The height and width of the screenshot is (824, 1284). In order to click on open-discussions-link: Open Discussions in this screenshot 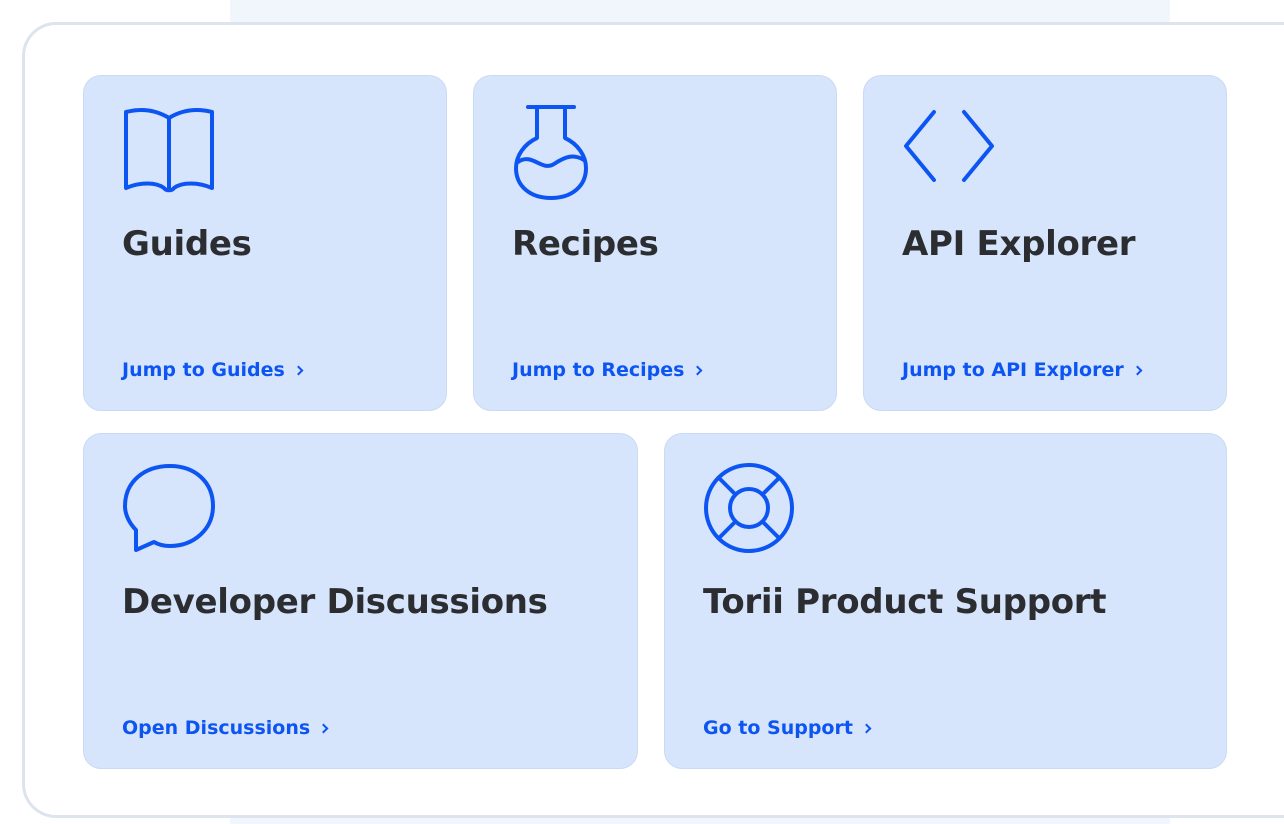, I will do `click(225, 728)`.